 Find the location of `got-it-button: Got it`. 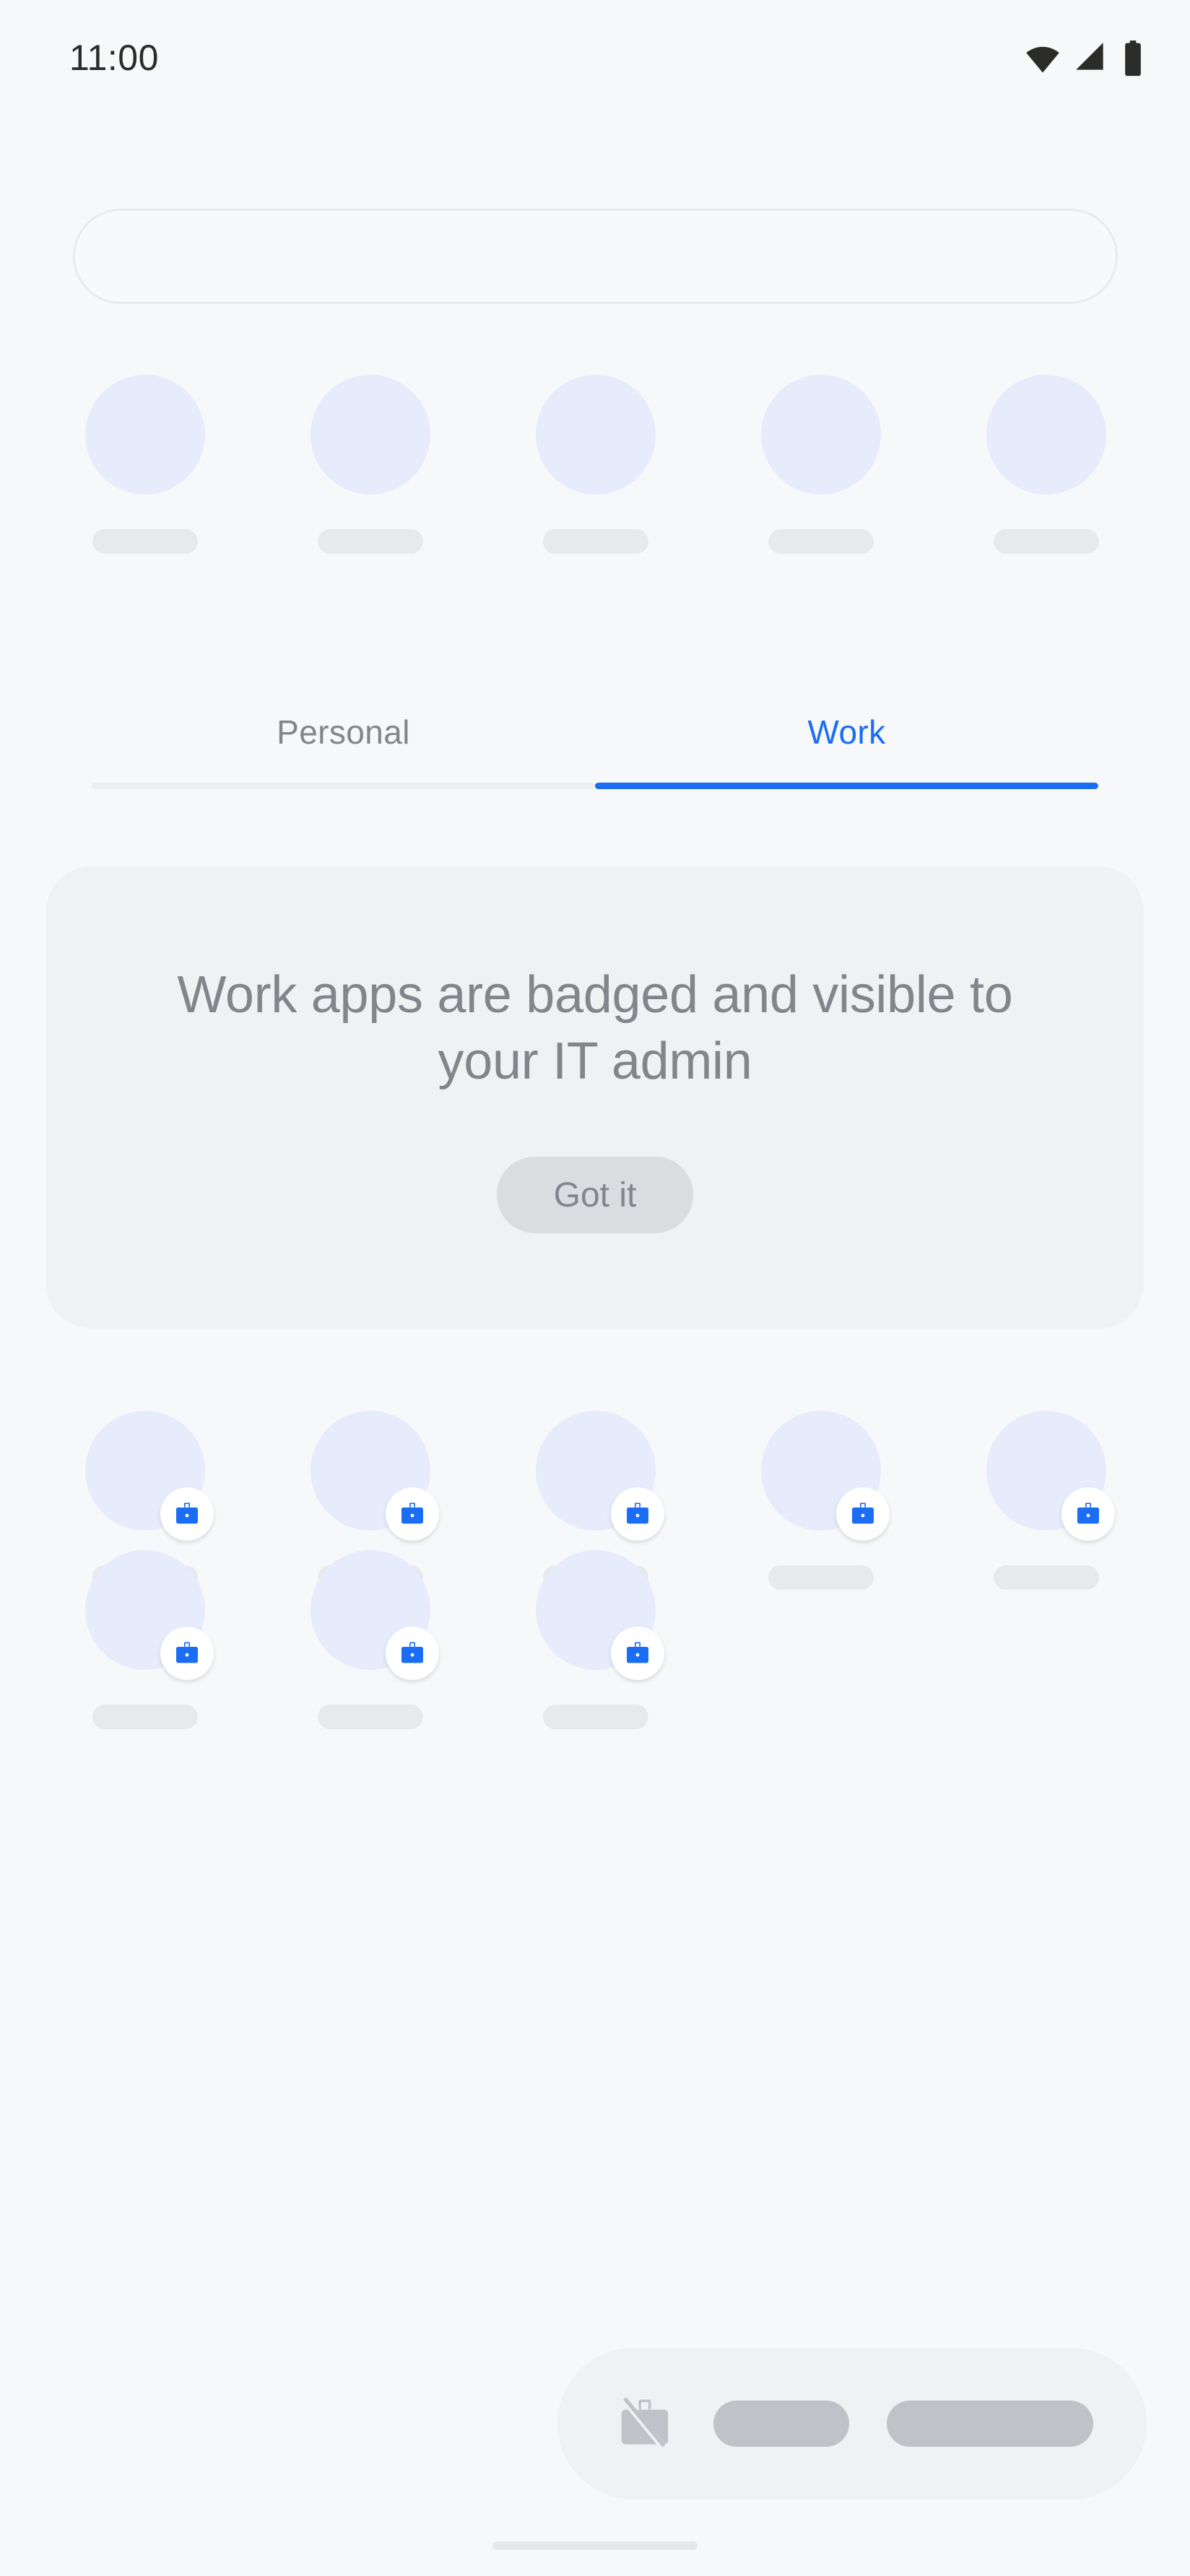

got-it-button: Got it is located at coordinates (595, 1195).